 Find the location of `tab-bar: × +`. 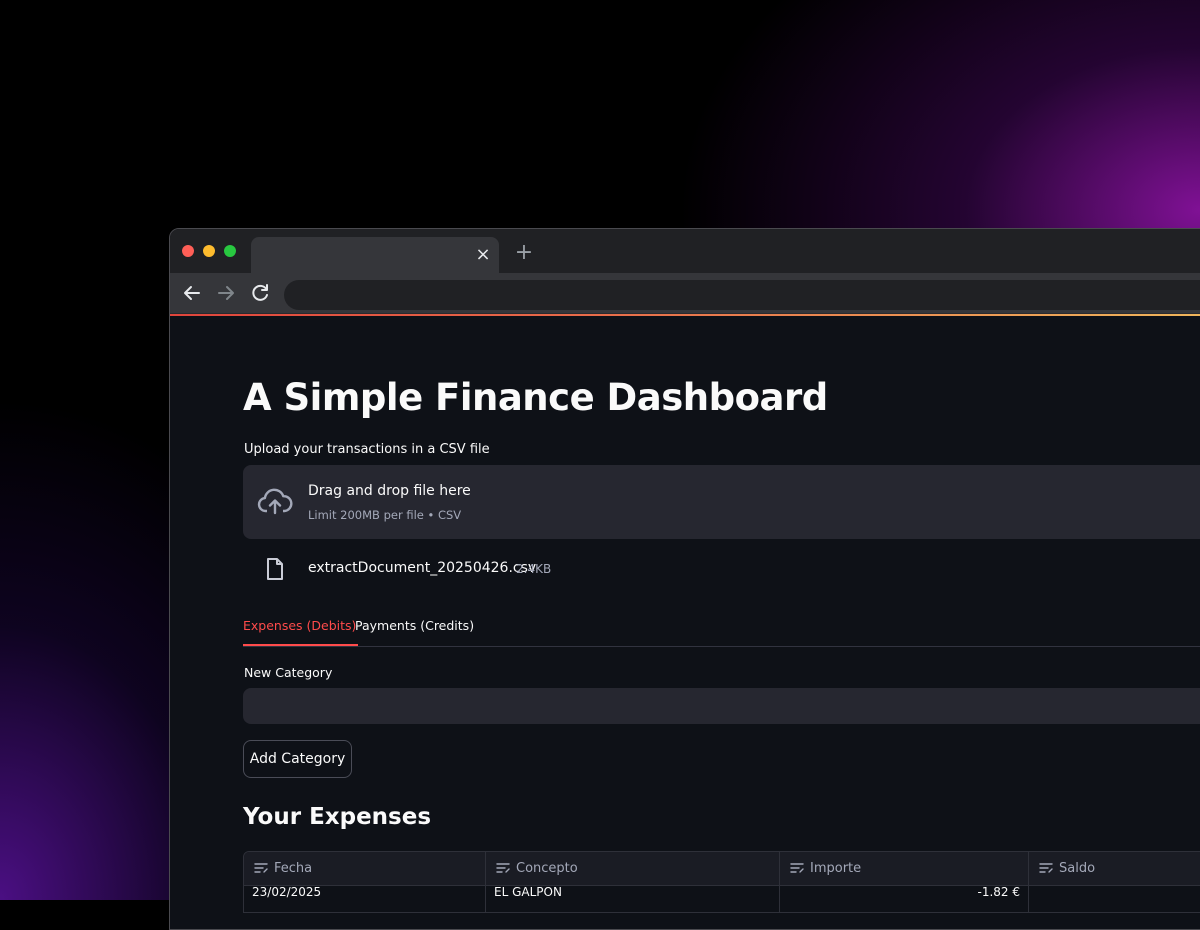

tab-bar: × + is located at coordinates (685, 251).